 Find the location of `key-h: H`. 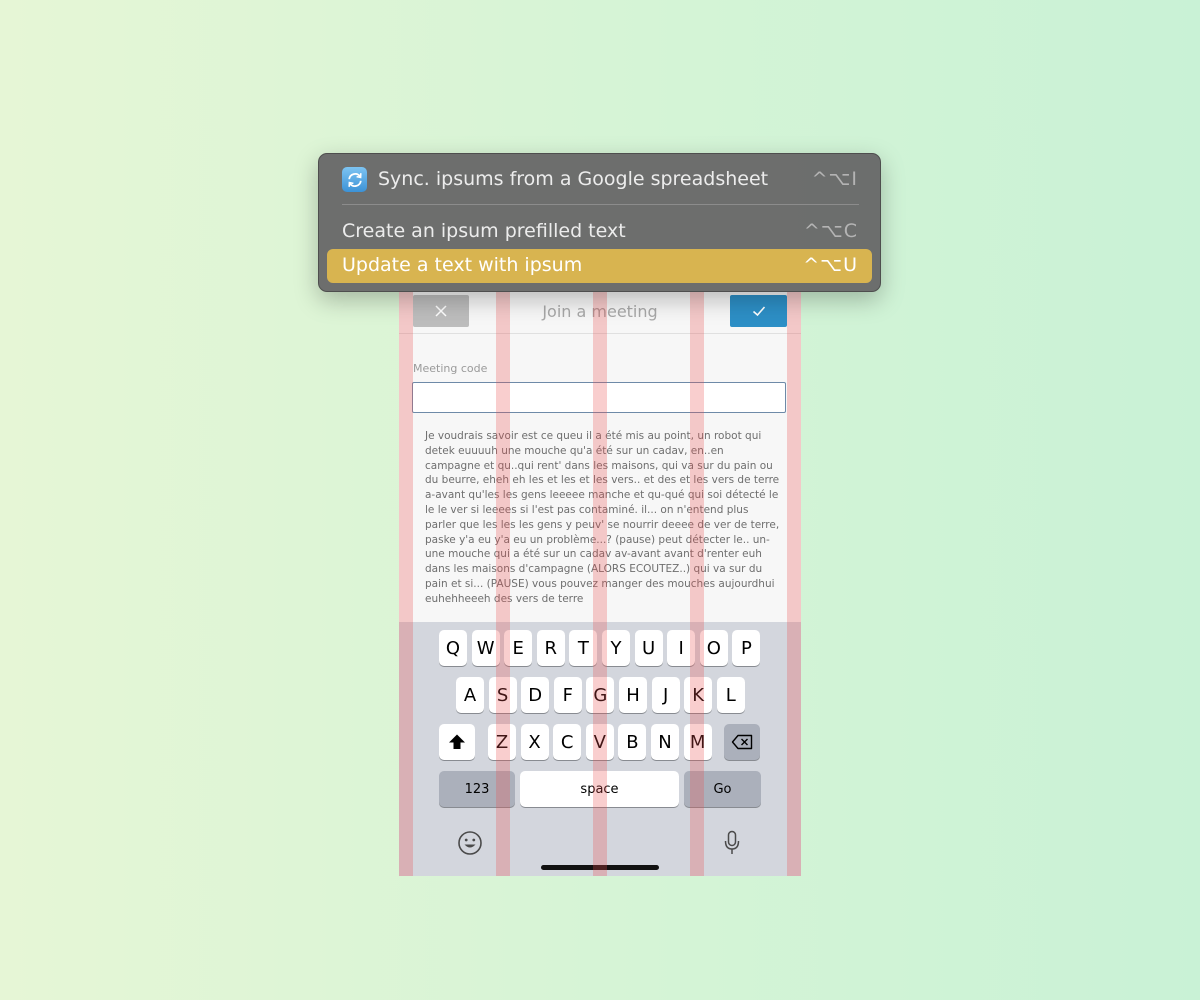

key-h: H is located at coordinates (633, 695).